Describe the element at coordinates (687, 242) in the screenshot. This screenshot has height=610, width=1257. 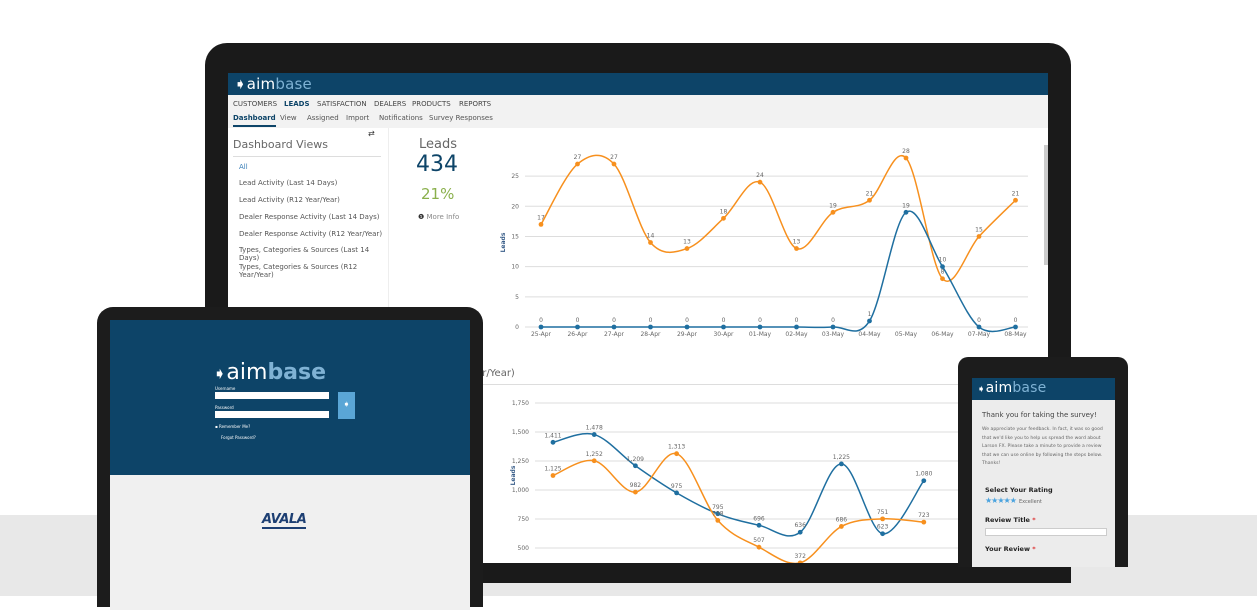
I see `data-label: 13` at that location.